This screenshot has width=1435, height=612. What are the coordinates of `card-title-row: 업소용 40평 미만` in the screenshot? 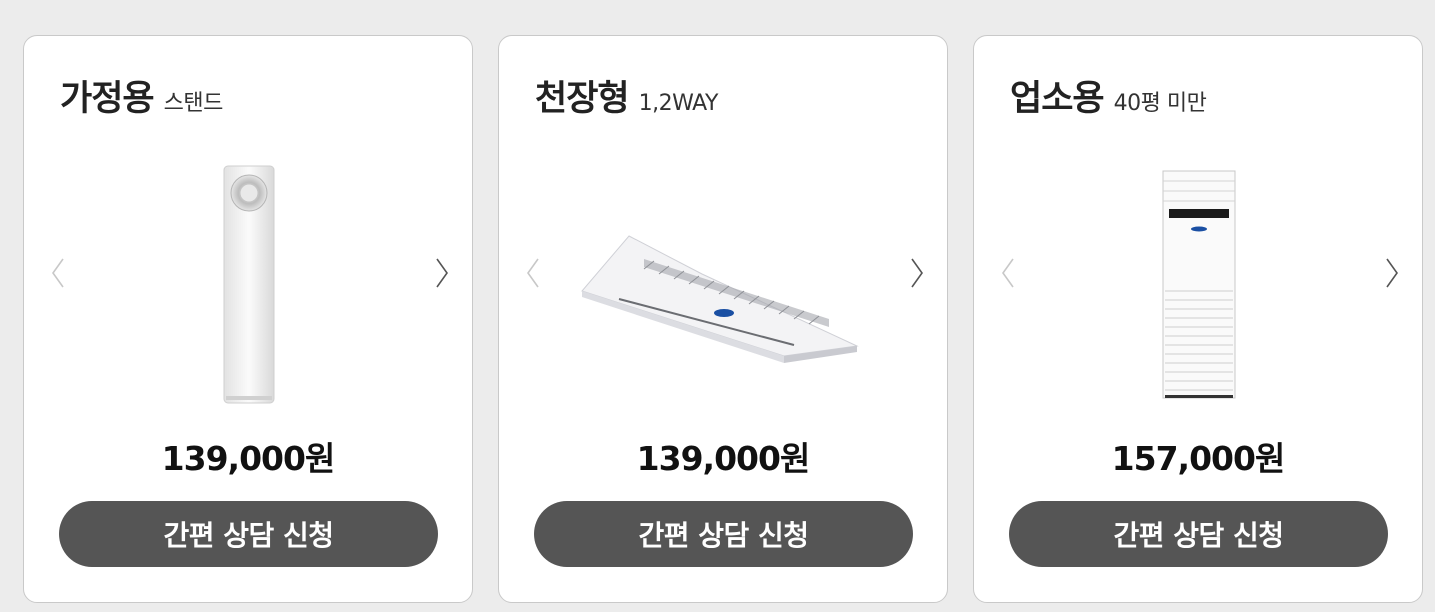 It's located at (1108, 95).